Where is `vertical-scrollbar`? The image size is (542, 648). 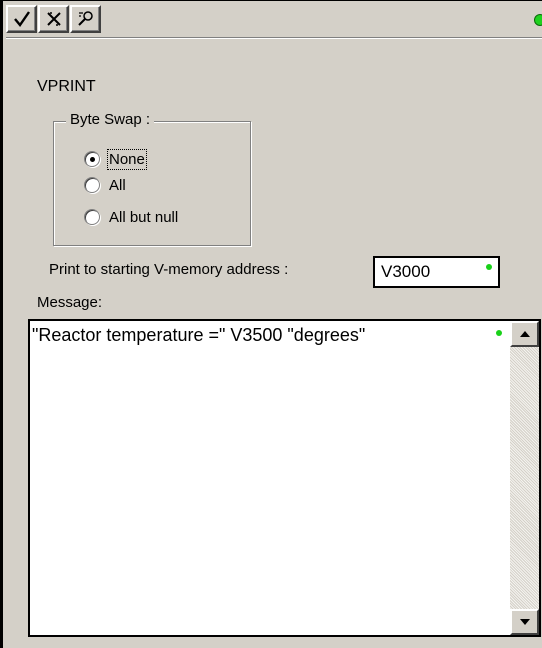 vertical-scrollbar is located at coordinates (524, 478).